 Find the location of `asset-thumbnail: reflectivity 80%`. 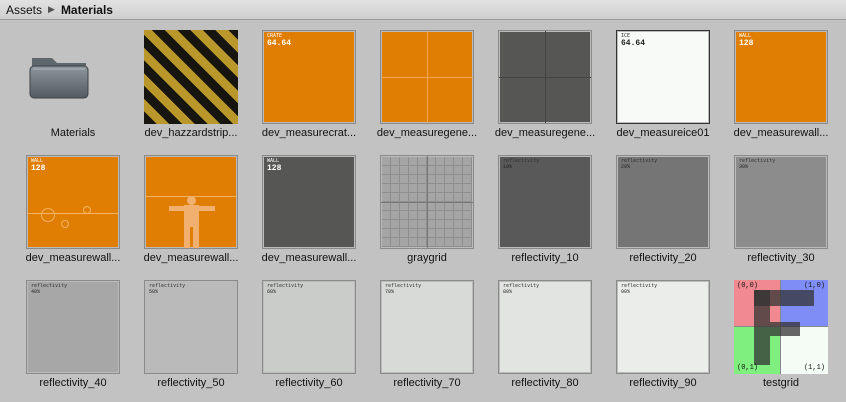

asset-thumbnail: reflectivity 80% is located at coordinates (545, 327).